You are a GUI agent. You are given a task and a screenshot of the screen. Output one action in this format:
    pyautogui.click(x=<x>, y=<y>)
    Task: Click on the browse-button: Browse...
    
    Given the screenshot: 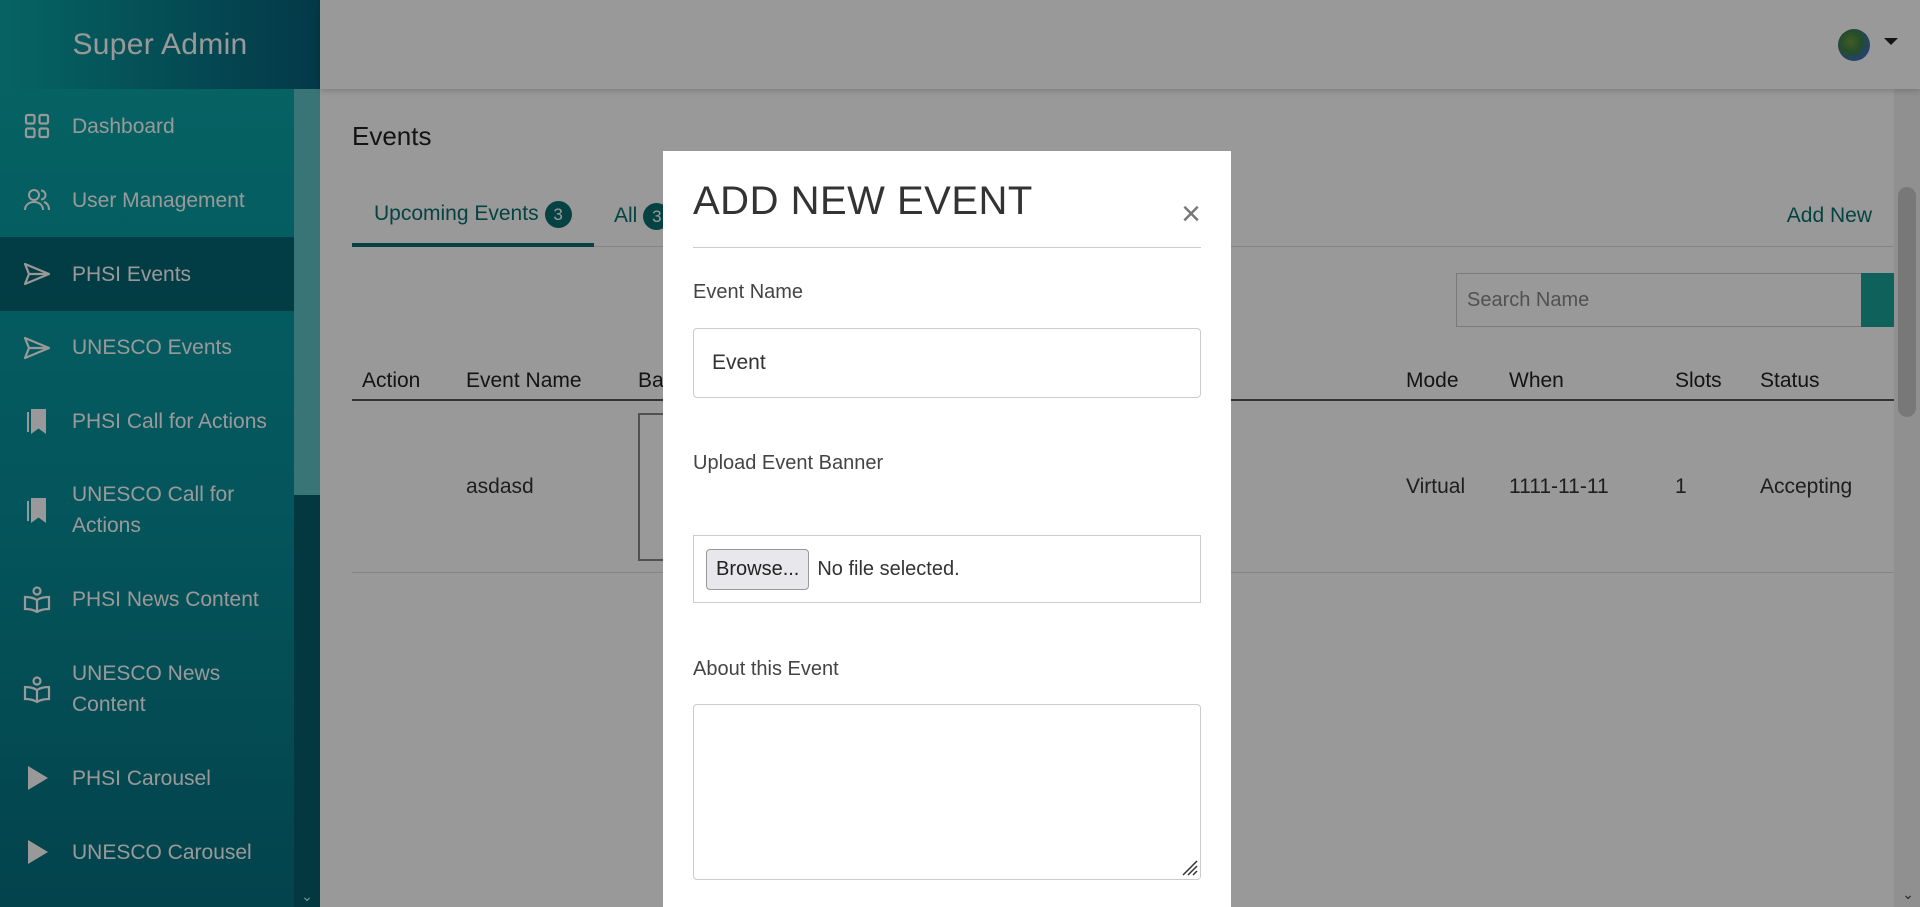 What is the action you would take?
    pyautogui.click(x=758, y=569)
    